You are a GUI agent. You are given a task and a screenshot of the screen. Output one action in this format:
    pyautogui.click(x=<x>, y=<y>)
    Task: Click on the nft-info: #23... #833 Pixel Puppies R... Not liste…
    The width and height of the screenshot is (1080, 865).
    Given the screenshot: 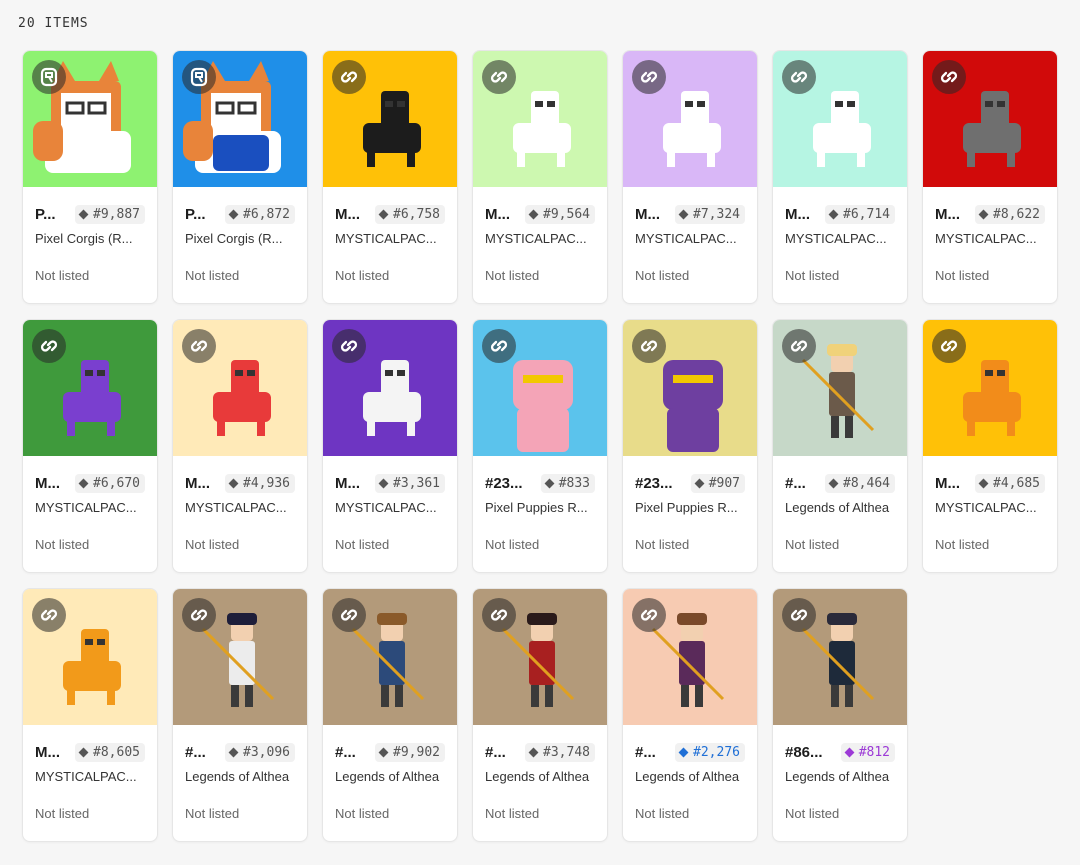 What is the action you would take?
    pyautogui.click(x=540, y=504)
    